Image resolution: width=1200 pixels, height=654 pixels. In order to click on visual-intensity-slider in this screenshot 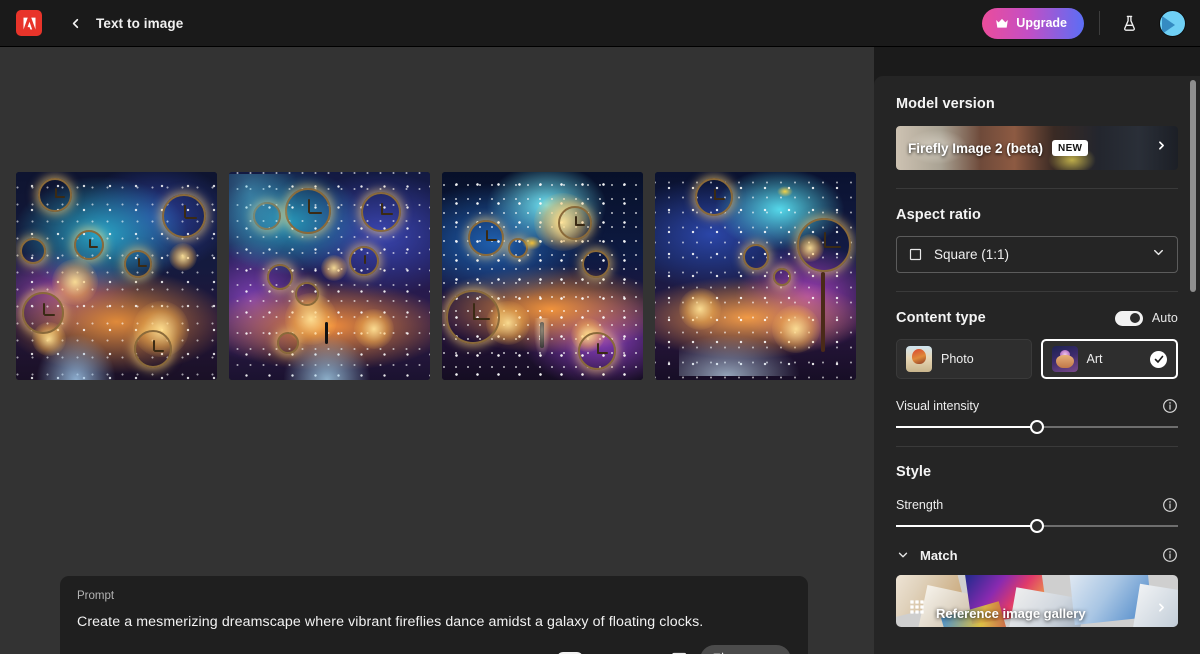, I will do `click(1037, 427)`.